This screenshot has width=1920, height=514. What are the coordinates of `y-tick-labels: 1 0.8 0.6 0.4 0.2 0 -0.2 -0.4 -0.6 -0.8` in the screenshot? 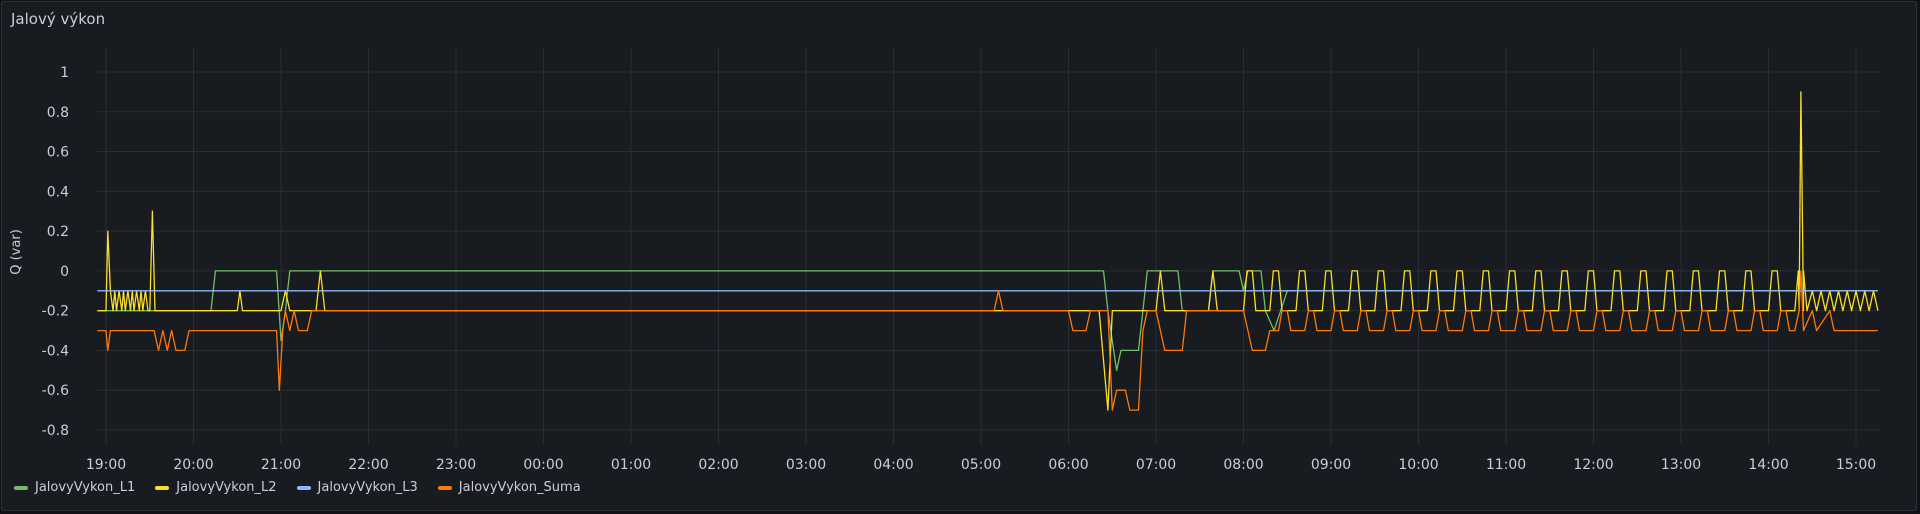 It's located at (55, 252).